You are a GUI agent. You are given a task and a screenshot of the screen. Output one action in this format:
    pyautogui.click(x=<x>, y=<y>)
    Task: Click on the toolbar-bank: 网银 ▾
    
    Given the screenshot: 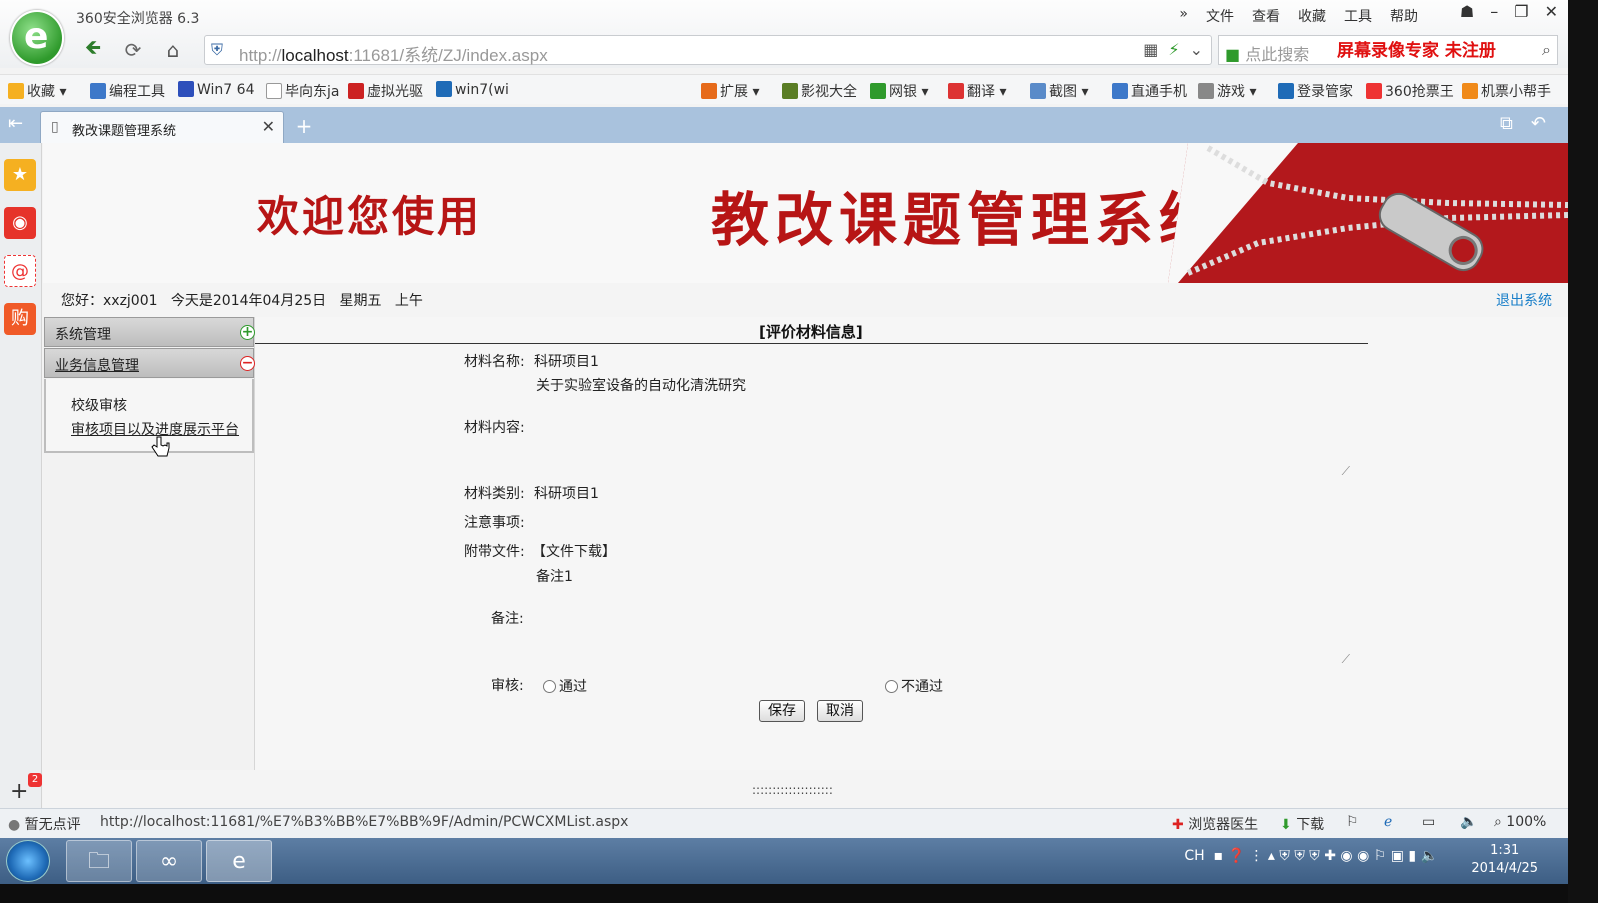 What is the action you would take?
    pyautogui.click(x=899, y=91)
    